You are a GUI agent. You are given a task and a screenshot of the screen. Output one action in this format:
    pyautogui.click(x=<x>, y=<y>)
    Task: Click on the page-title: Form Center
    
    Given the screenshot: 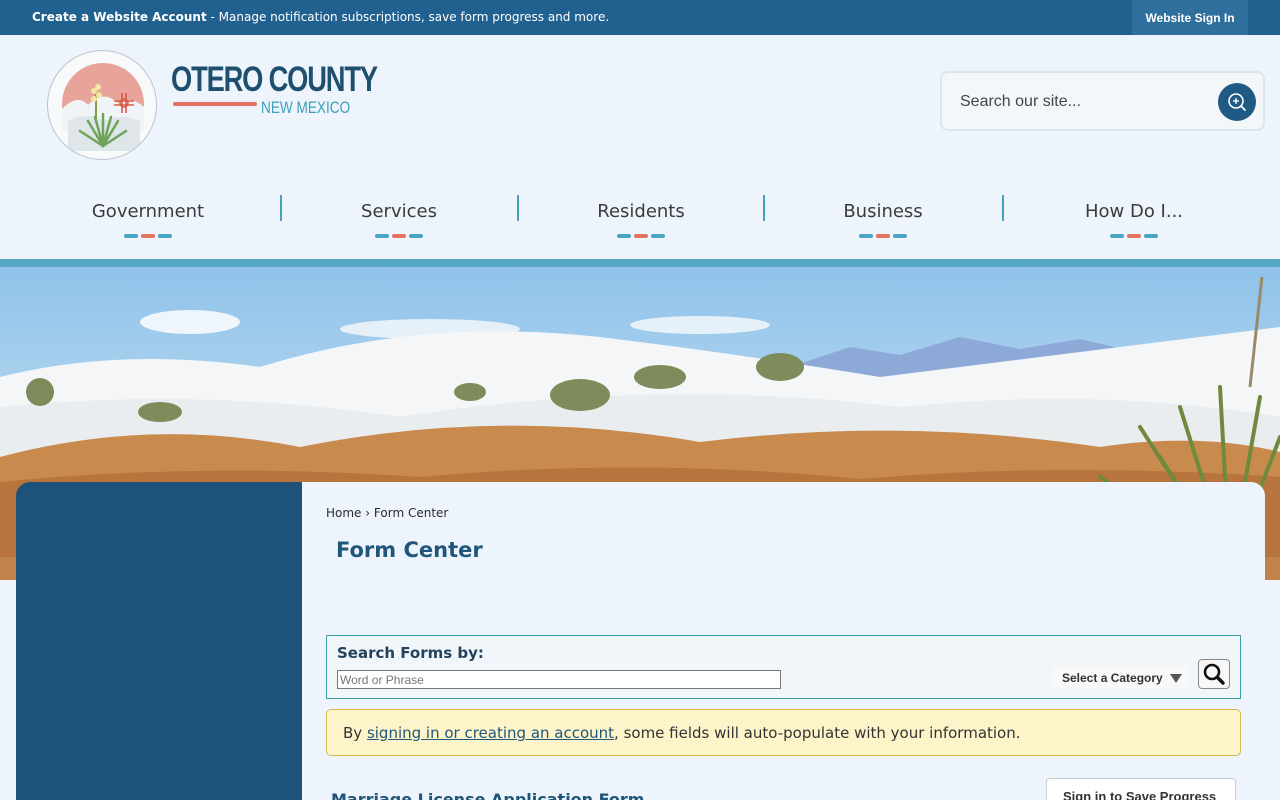 What is the action you would take?
    pyautogui.click(x=409, y=550)
    